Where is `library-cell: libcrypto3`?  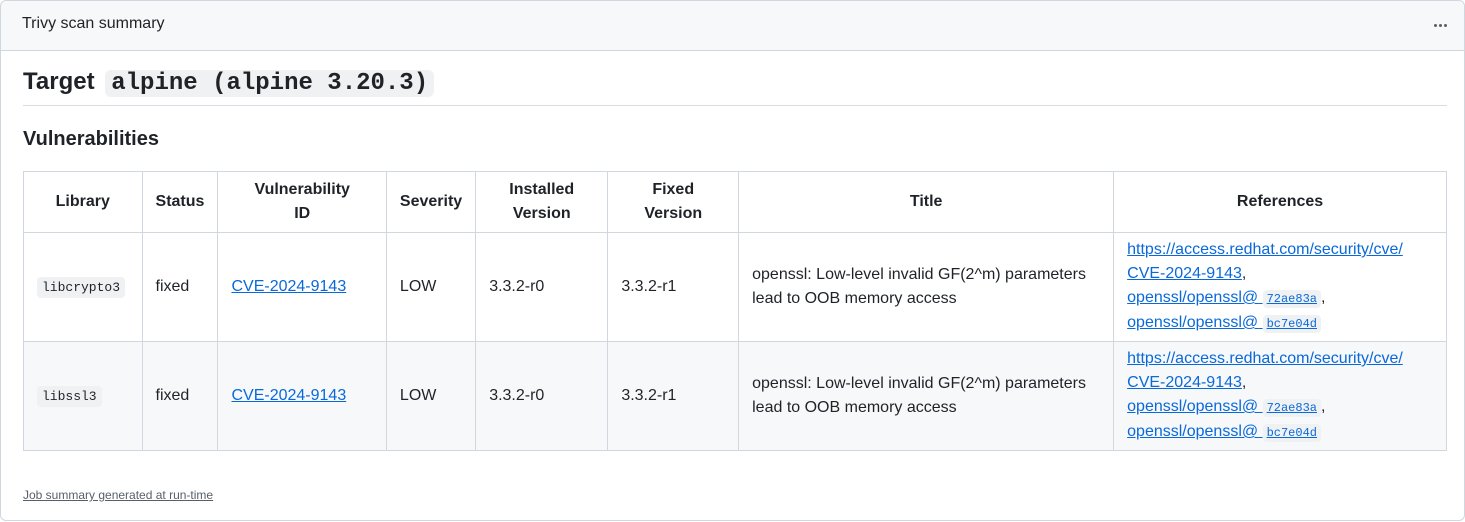 library-cell: libcrypto3 is located at coordinates (83, 287).